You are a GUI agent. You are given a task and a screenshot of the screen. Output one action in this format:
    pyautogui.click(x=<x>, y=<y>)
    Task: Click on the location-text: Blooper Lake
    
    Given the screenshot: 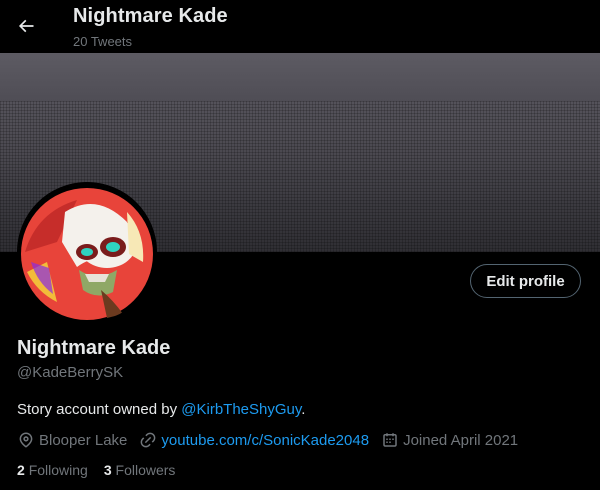 What is the action you would take?
    pyautogui.click(x=83, y=440)
    